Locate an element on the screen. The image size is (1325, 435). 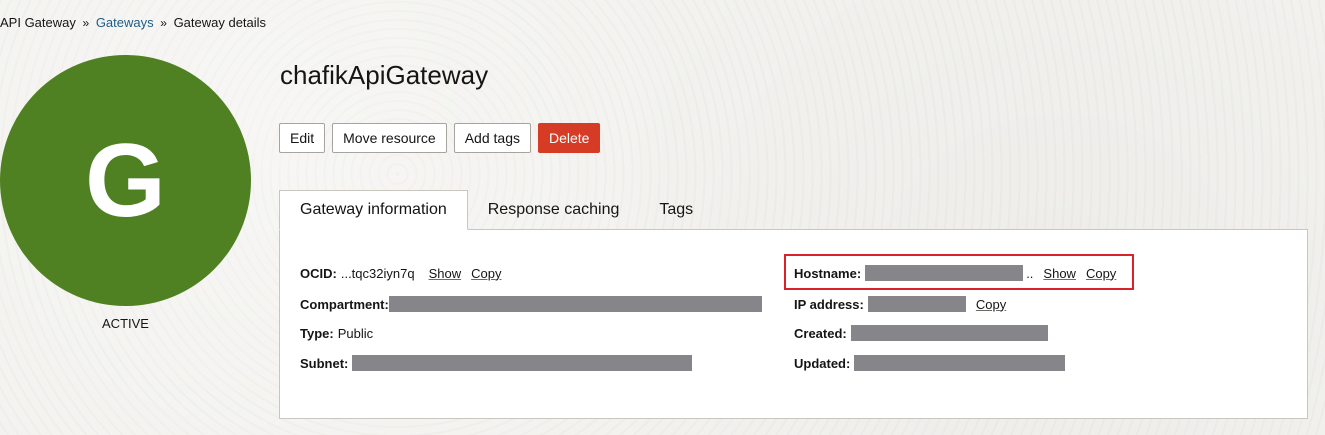
delete-button: Delete is located at coordinates (569, 138).